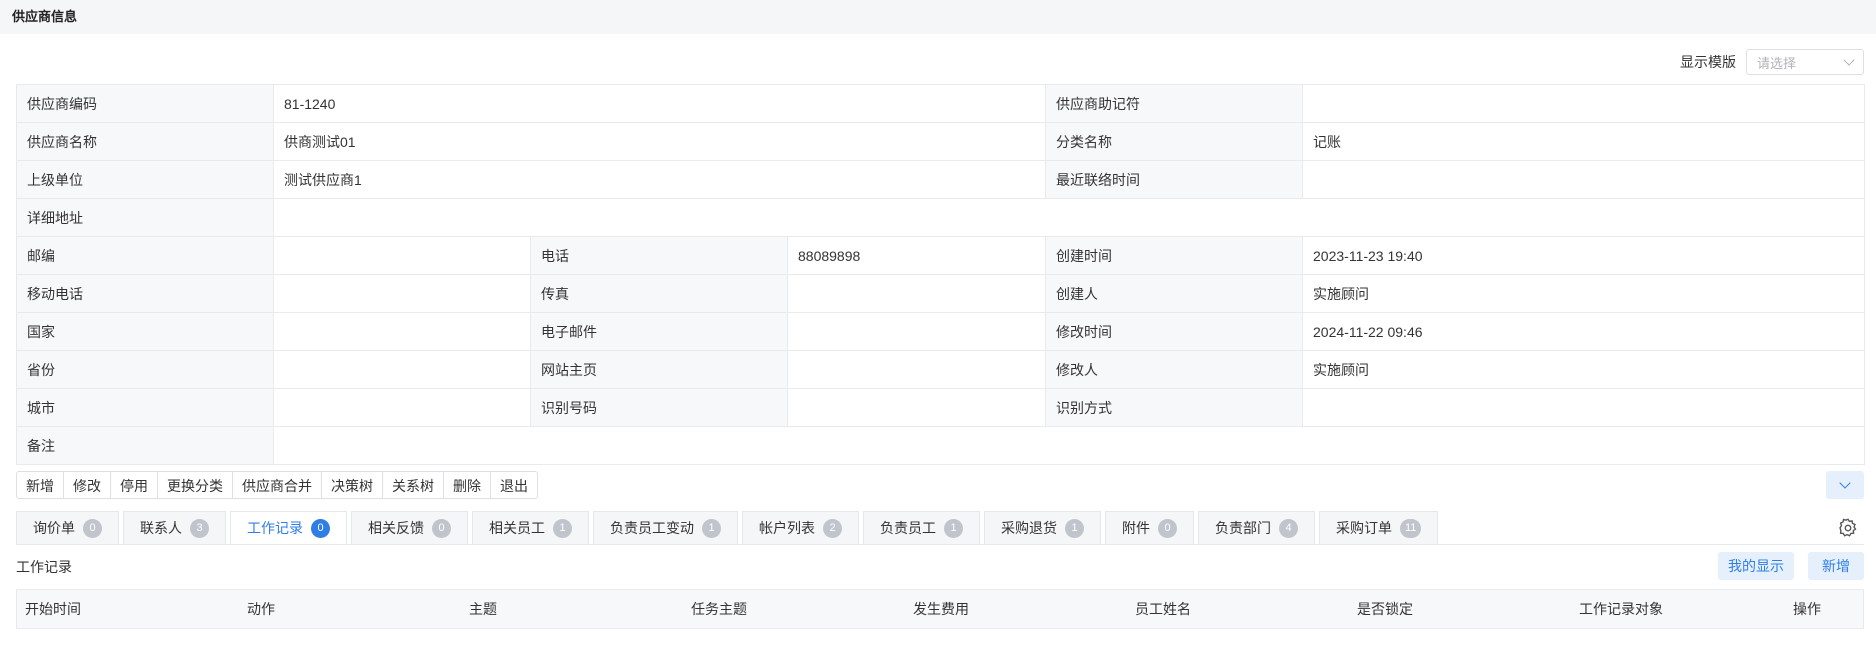 This screenshot has height=646, width=1876. Describe the element at coordinates (199, 528) in the screenshot. I see `tab-count-badge: 3` at that location.